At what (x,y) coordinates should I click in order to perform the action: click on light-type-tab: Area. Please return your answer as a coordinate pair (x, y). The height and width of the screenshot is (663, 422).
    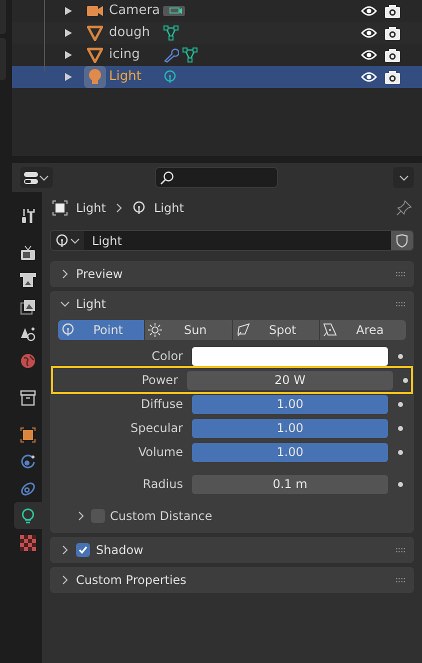
    Looking at the image, I should click on (363, 330).